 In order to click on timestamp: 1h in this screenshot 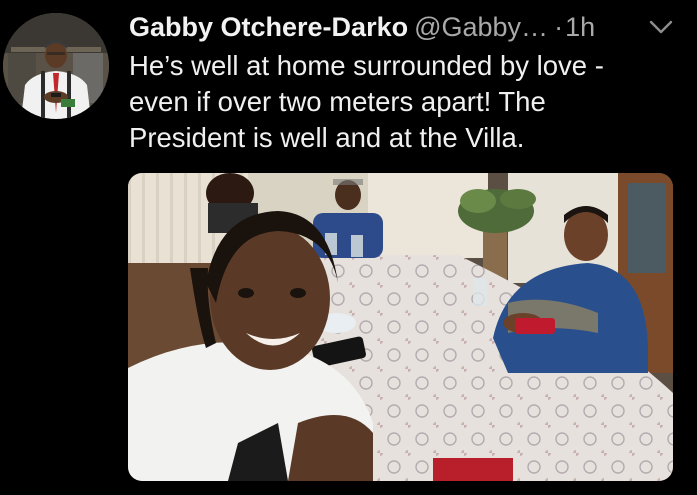, I will do `click(580, 27)`.